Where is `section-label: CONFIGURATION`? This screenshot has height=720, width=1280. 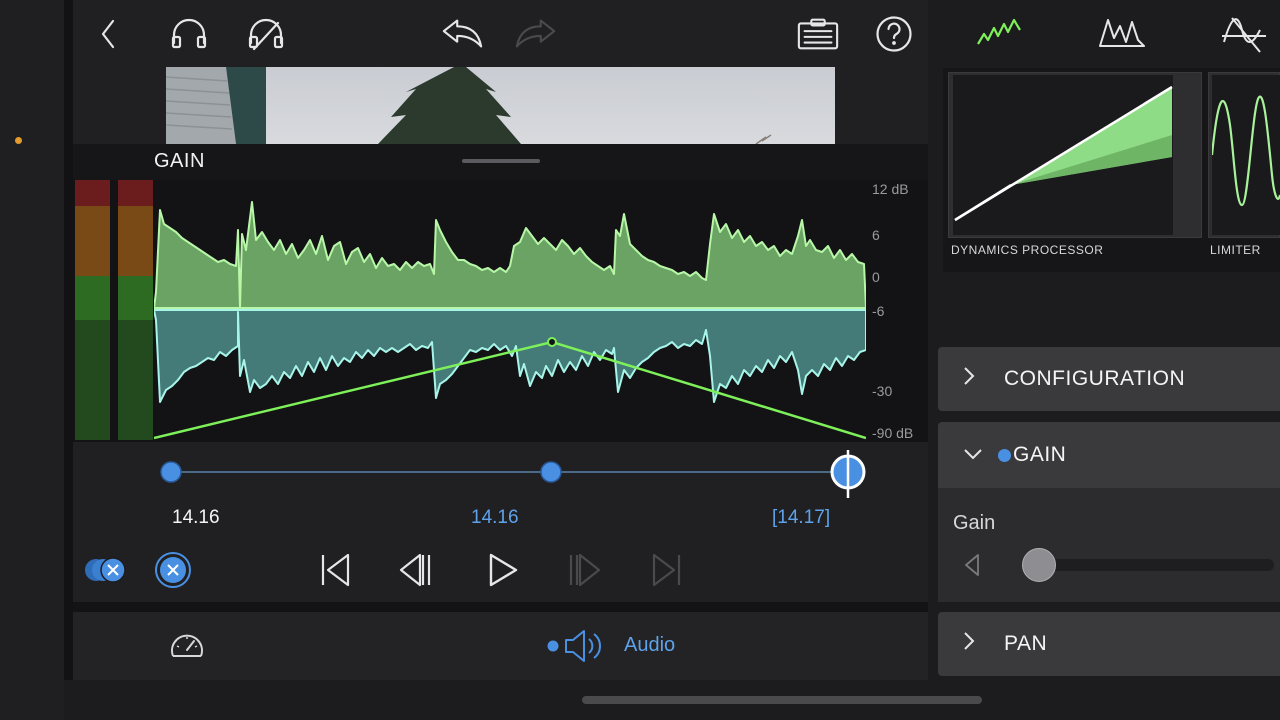 section-label: CONFIGURATION is located at coordinates (1095, 378).